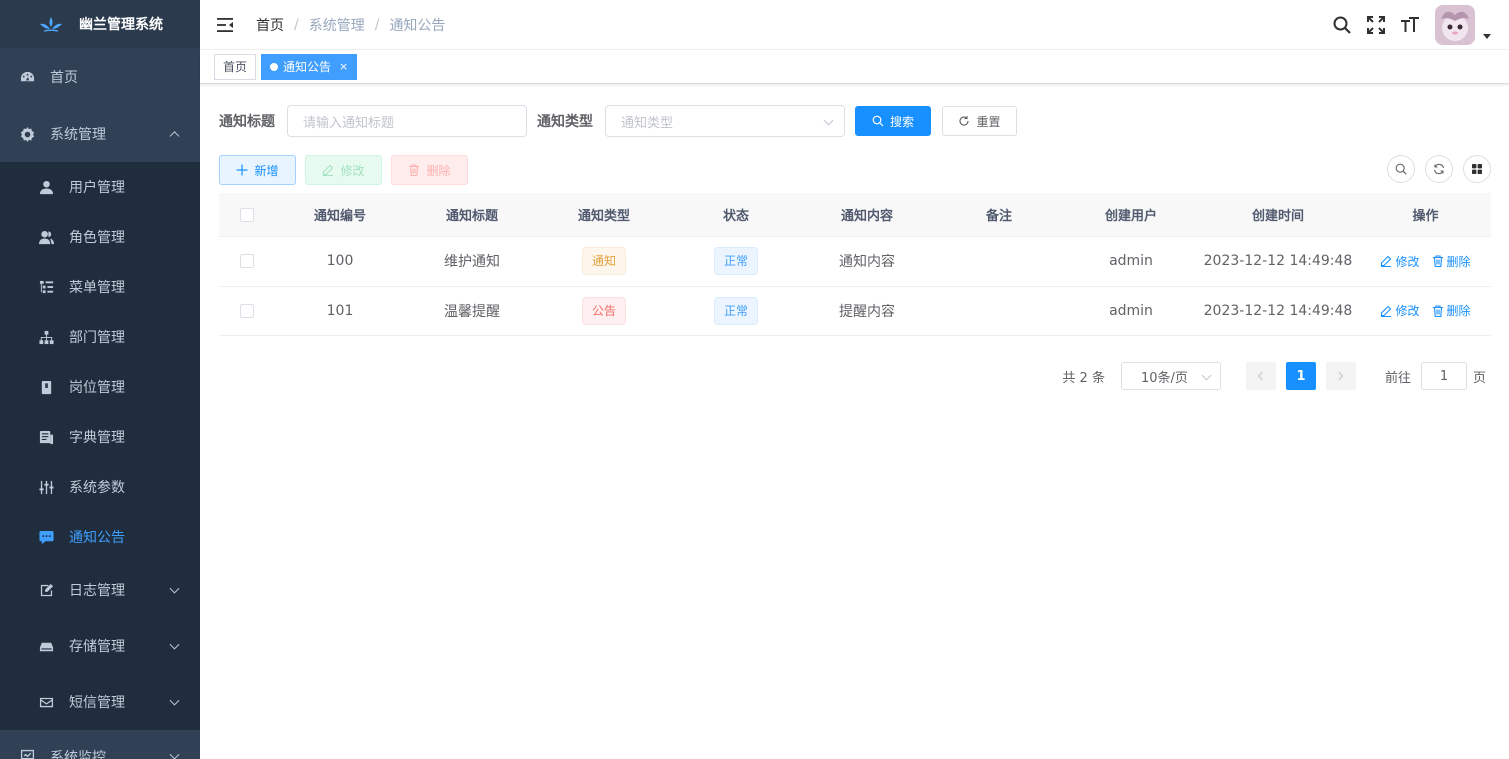 This screenshot has width=1509, height=759. Describe the element at coordinates (100, 590) in the screenshot. I see `sidebar-item-logs: 日志管理` at that location.